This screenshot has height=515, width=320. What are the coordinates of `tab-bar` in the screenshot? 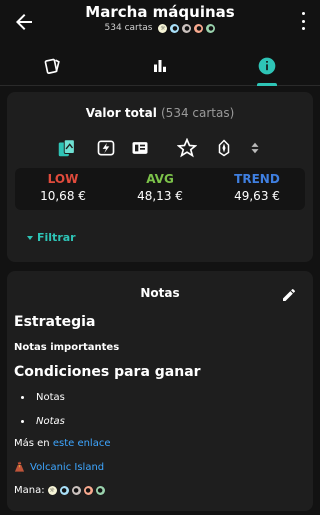 It's located at (160, 66).